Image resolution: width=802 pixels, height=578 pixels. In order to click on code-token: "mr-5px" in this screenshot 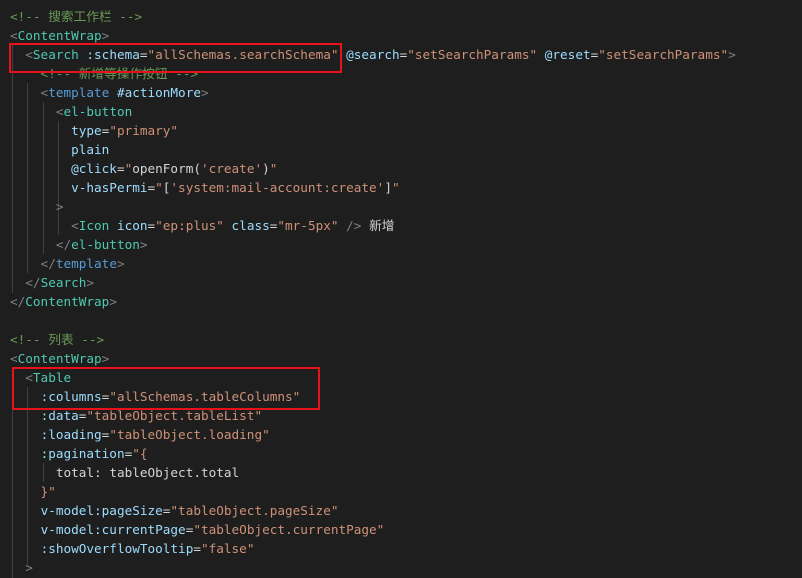, I will do `click(308, 225)`.